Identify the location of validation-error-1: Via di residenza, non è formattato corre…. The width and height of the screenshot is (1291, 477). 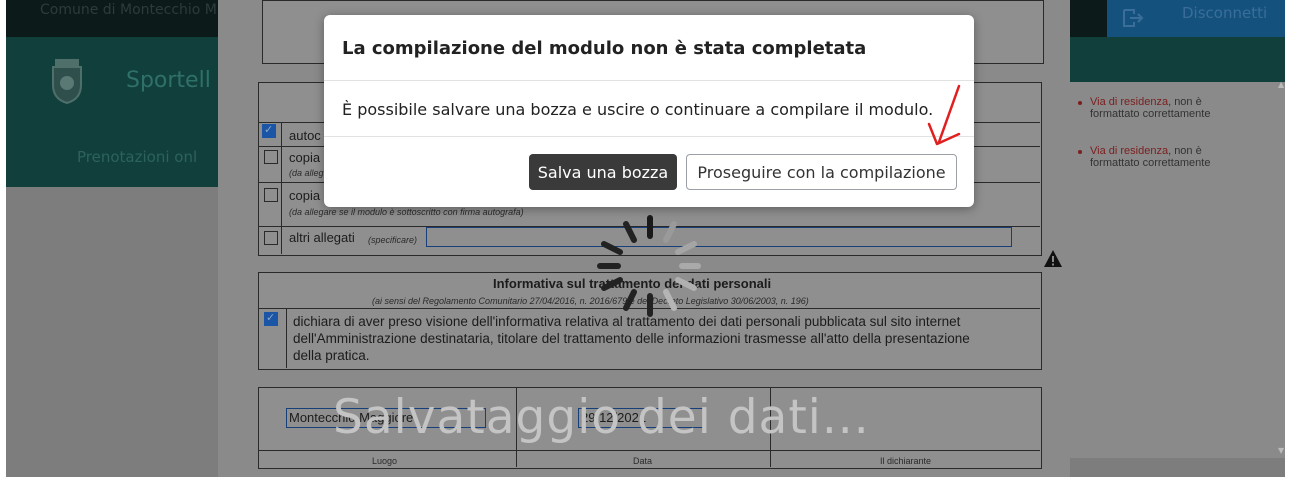
(1150, 108).